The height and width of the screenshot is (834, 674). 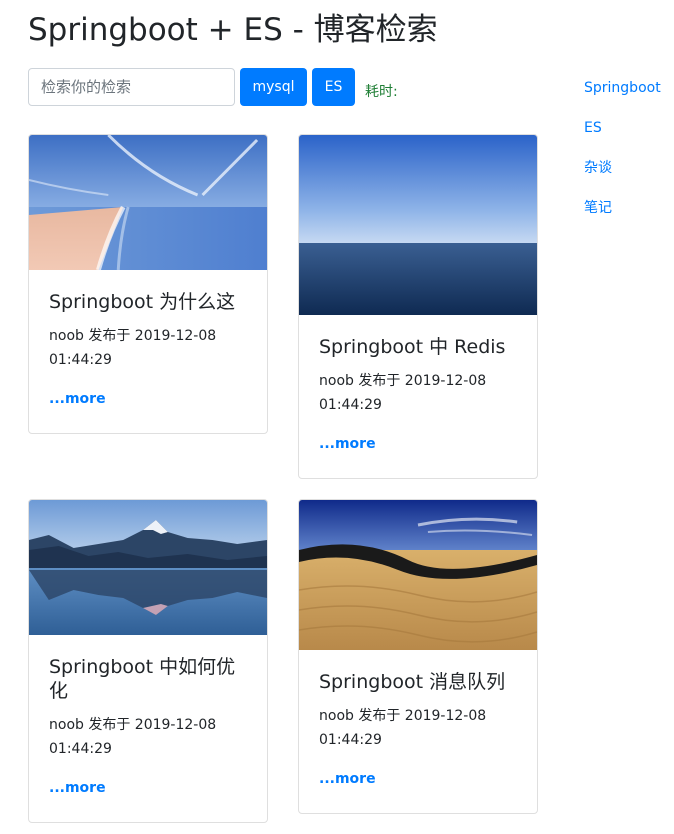 I want to click on category-sidebar: Springboot ES 杂谈 笔记, so click(x=622, y=158).